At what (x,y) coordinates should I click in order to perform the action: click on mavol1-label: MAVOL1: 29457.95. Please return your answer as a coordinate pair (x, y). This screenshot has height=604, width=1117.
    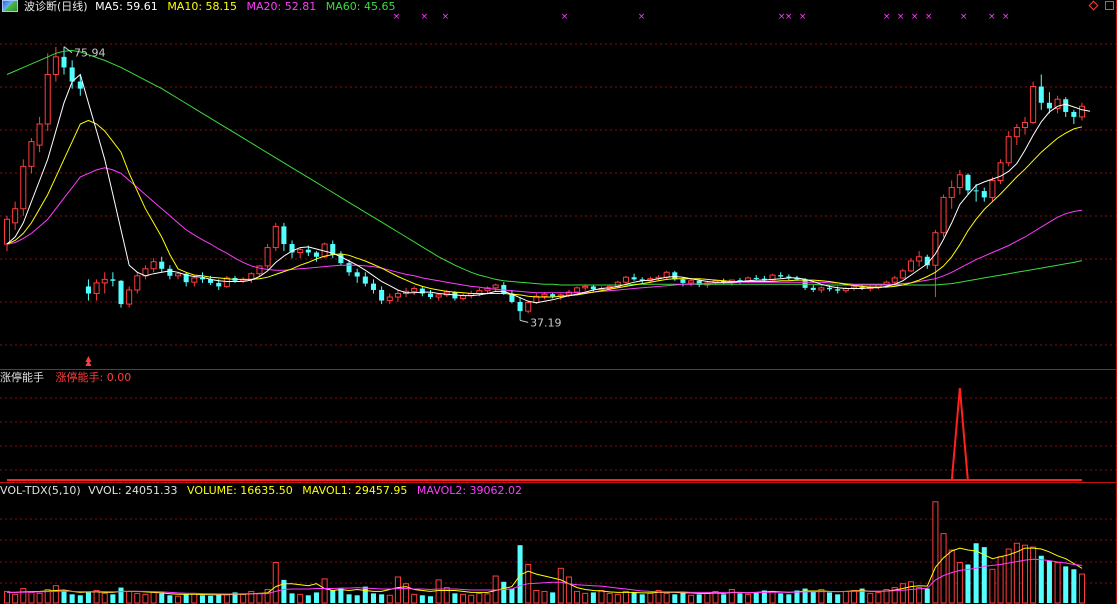
    Looking at the image, I should click on (355, 490).